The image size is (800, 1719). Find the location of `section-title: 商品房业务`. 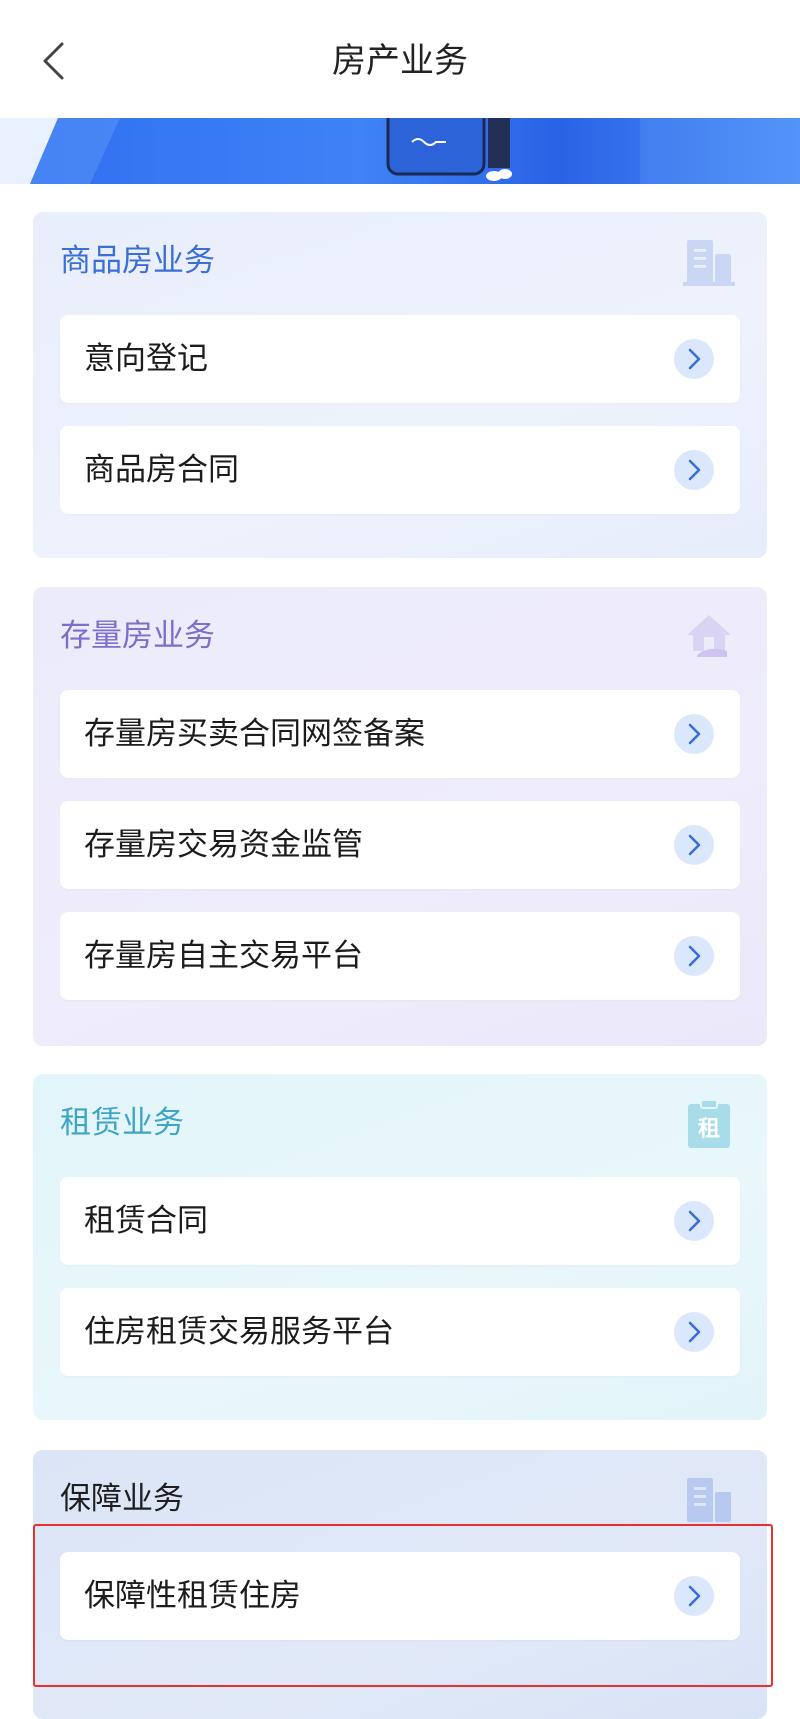

section-title: 商品房业务 is located at coordinates (137, 261).